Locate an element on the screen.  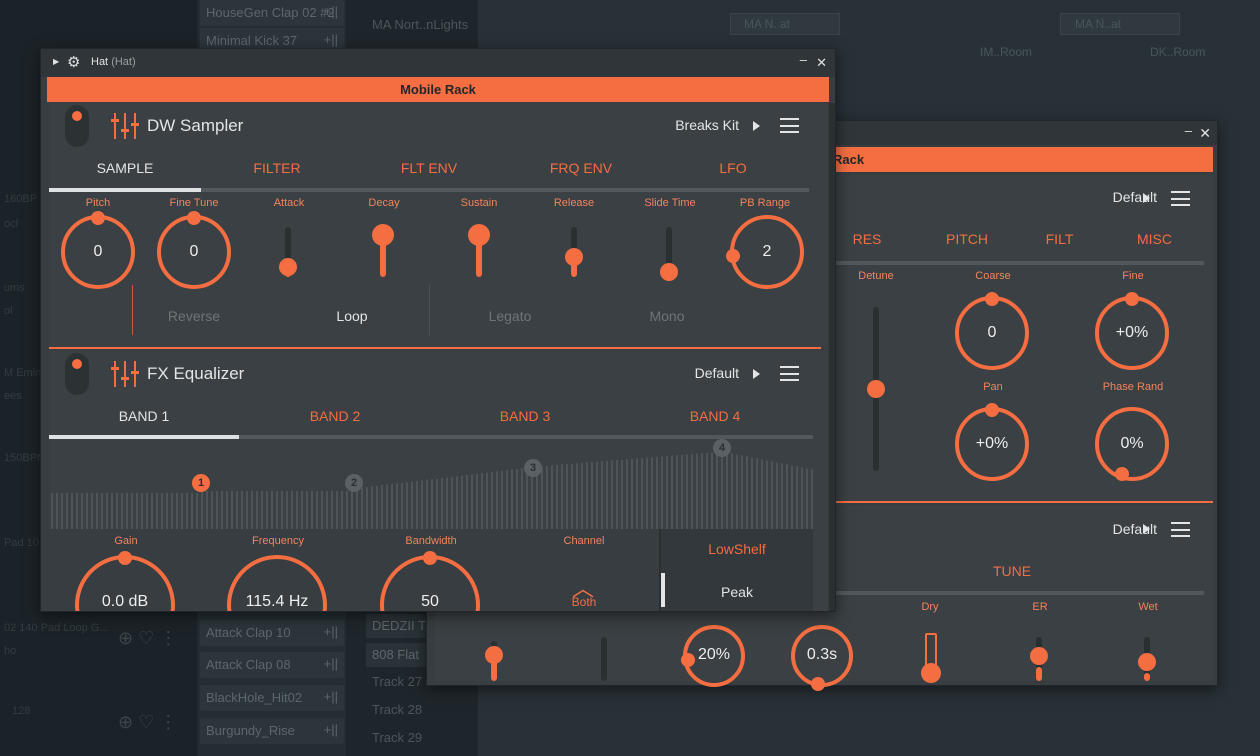
browser-item: Attack Clap 08 +|| is located at coordinates (272, 665).